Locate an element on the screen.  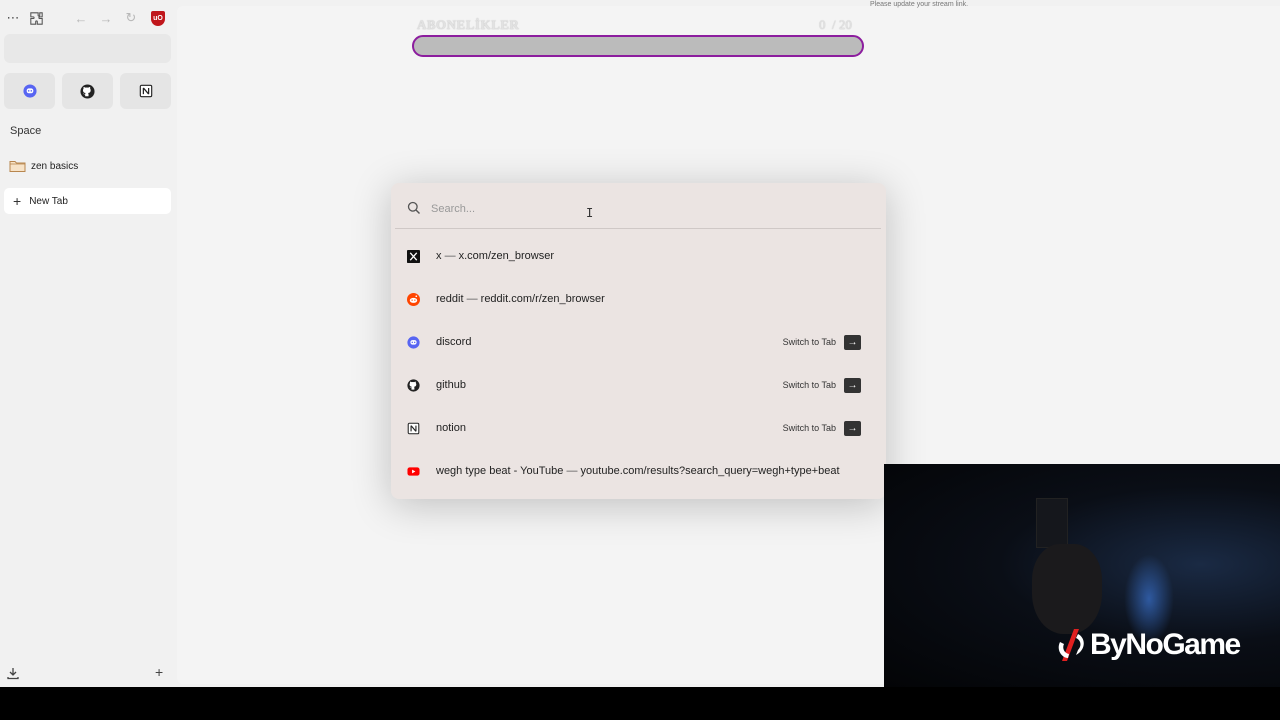
reddit-icon is located at coordinates (413, 299).